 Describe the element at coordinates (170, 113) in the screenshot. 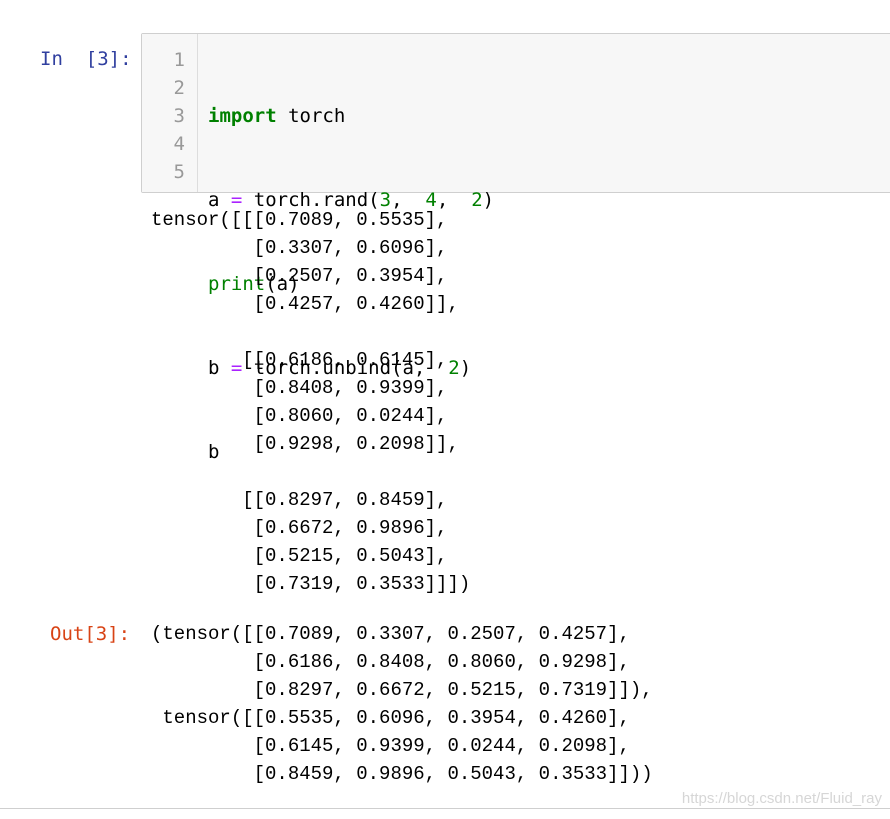

I see `line-number-gutter: 1 2 3 4 5` at that location.